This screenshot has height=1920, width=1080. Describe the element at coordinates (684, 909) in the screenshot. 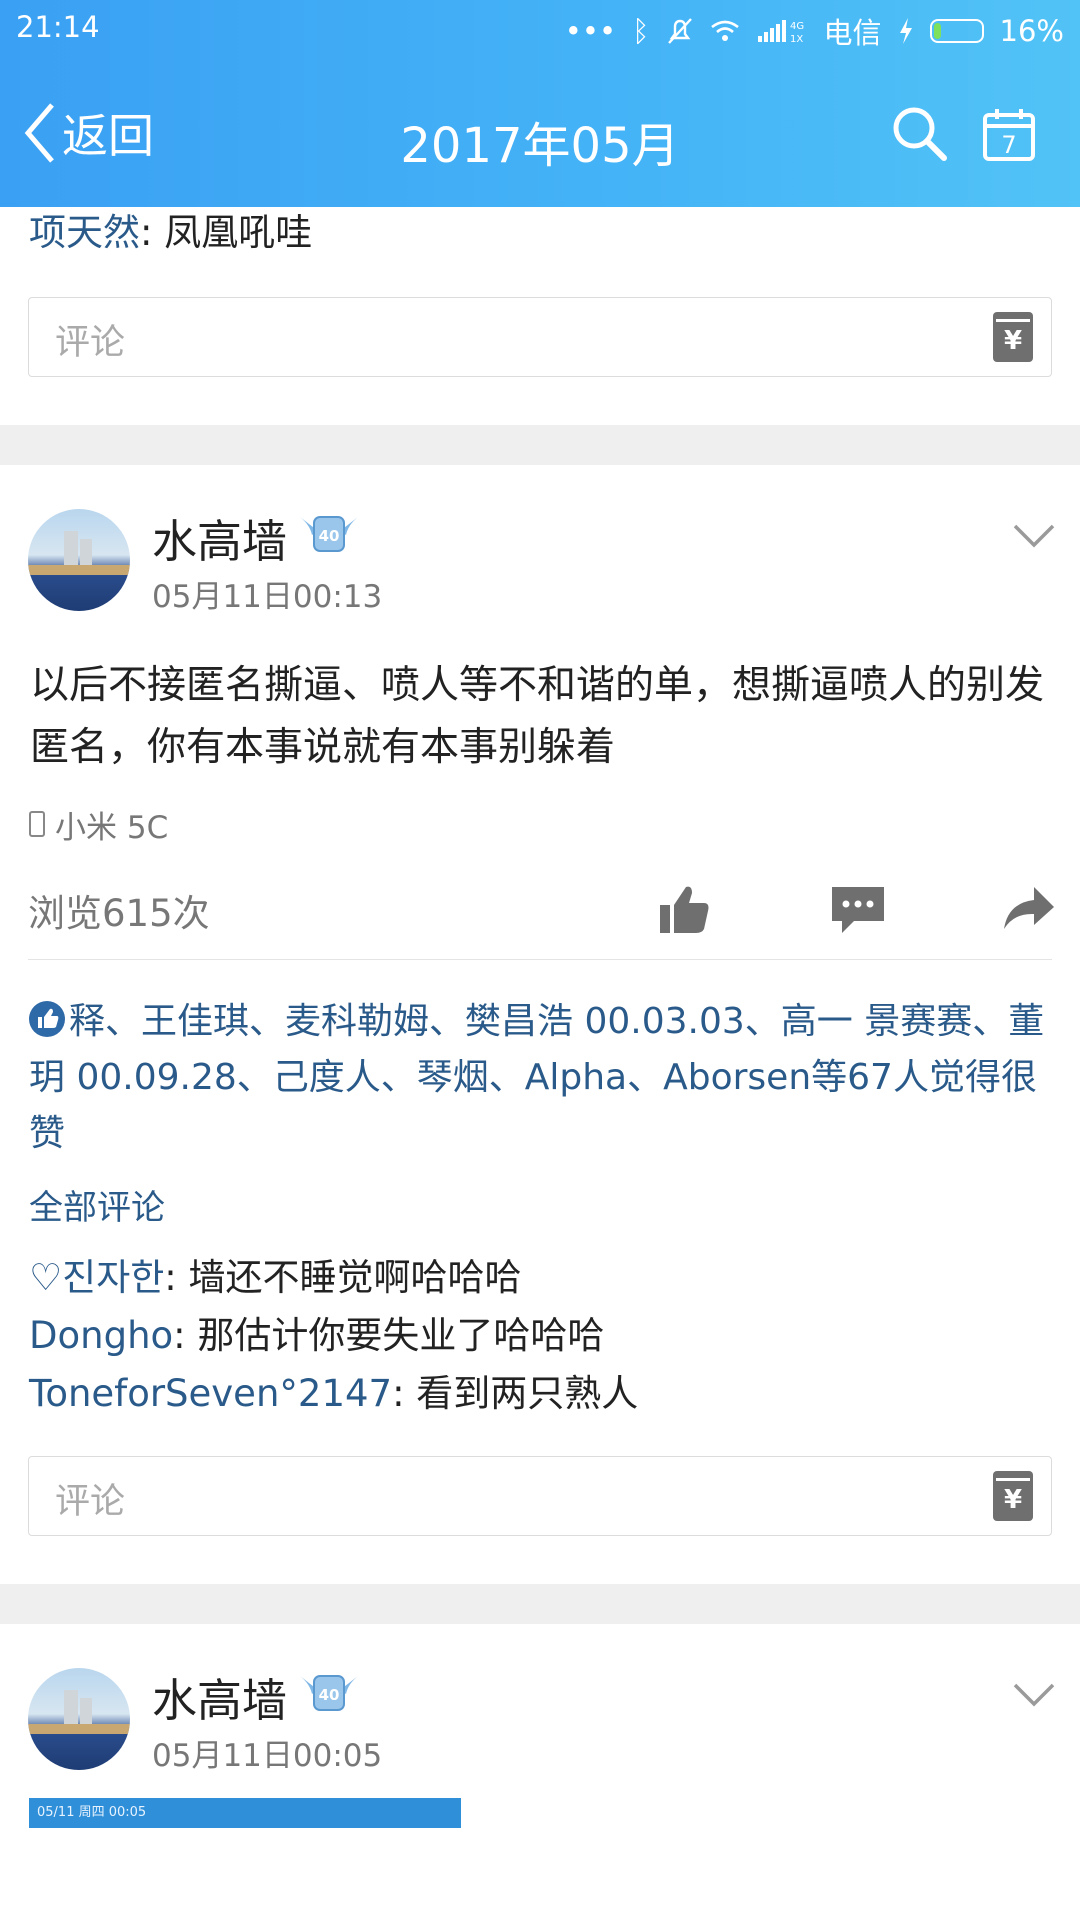

I see `like-icon` at that location.